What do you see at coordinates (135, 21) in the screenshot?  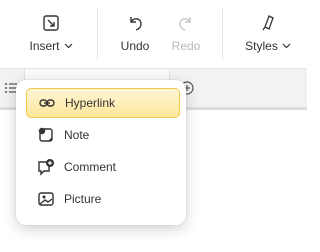 I see `undo-icon` at bounding box center [135, 21].